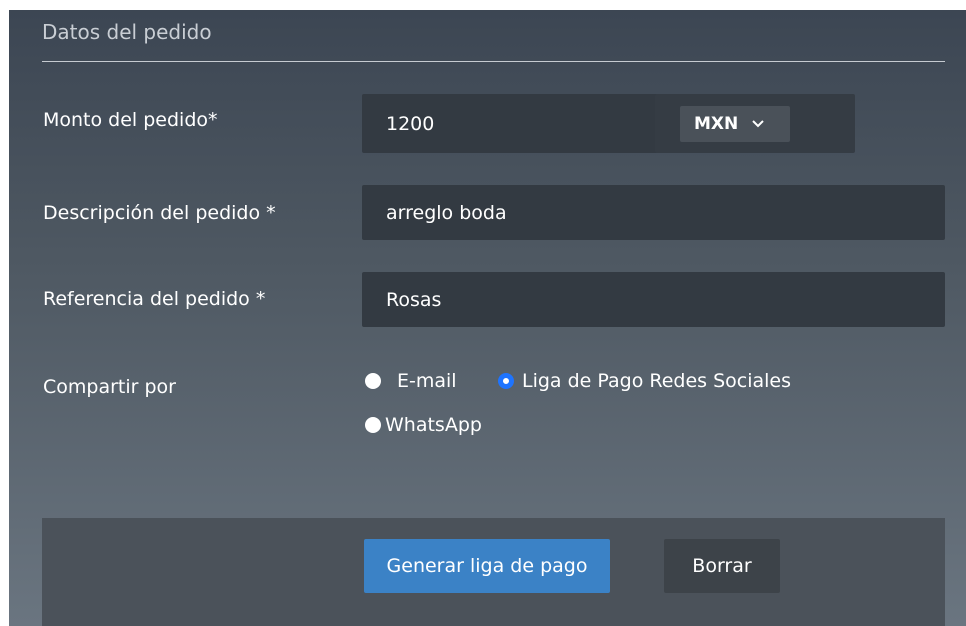 Image resolution: width=966 pixels, height=626 pixels. Describe the element at coordinates (657, 381) in the screenshot. I see `radio-social-link-label: Liga de Pago Redes Sociales` at that location.